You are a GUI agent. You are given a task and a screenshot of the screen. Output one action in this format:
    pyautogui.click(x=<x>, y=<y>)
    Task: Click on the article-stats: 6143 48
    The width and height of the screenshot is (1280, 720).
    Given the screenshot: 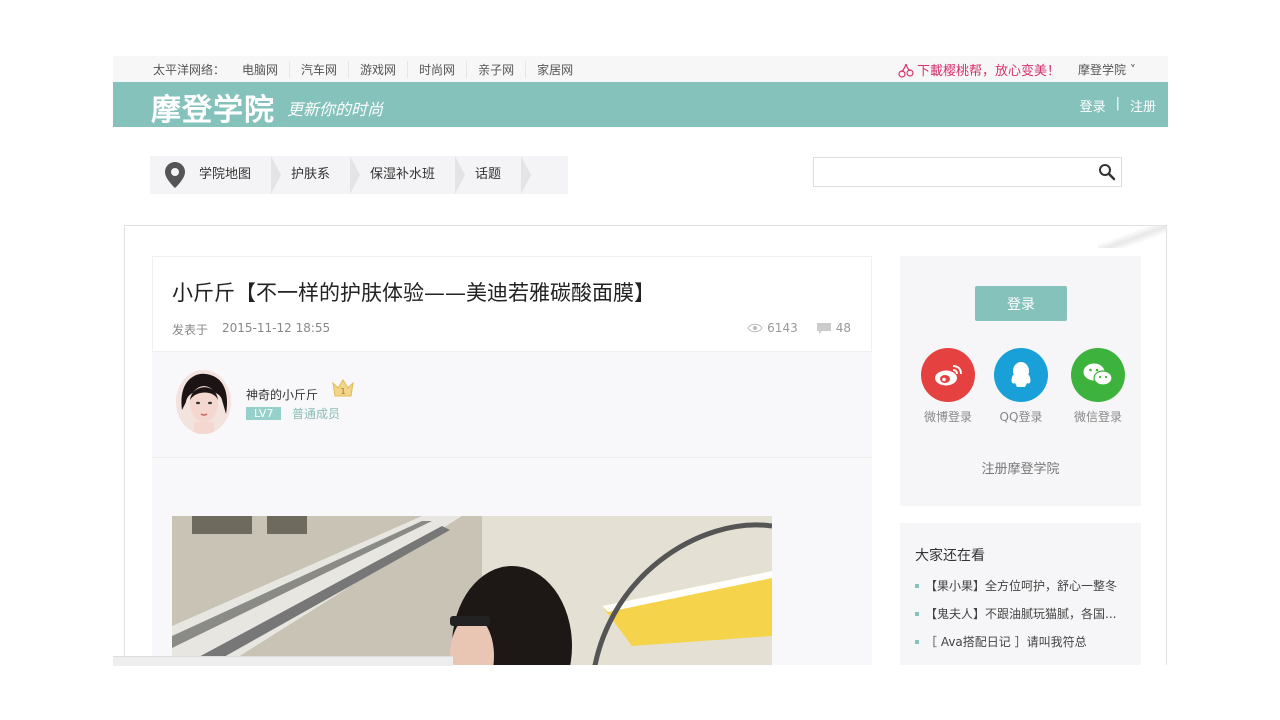 What is the action you would take?
    pyautogui.click(x=799, y=328)
    